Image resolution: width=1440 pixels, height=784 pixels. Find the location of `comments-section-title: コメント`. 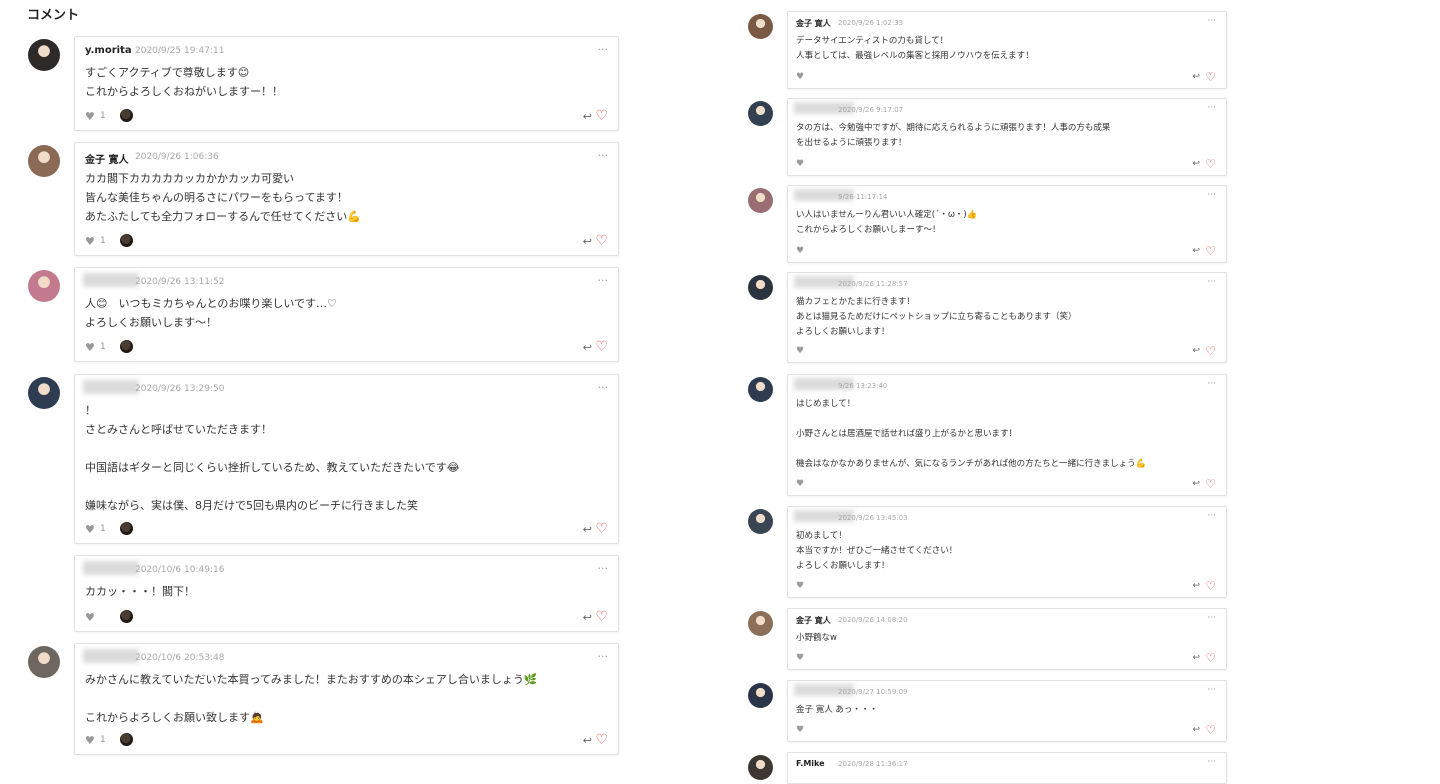

comments-section-title: コメント is located at coordinates (53, 15).